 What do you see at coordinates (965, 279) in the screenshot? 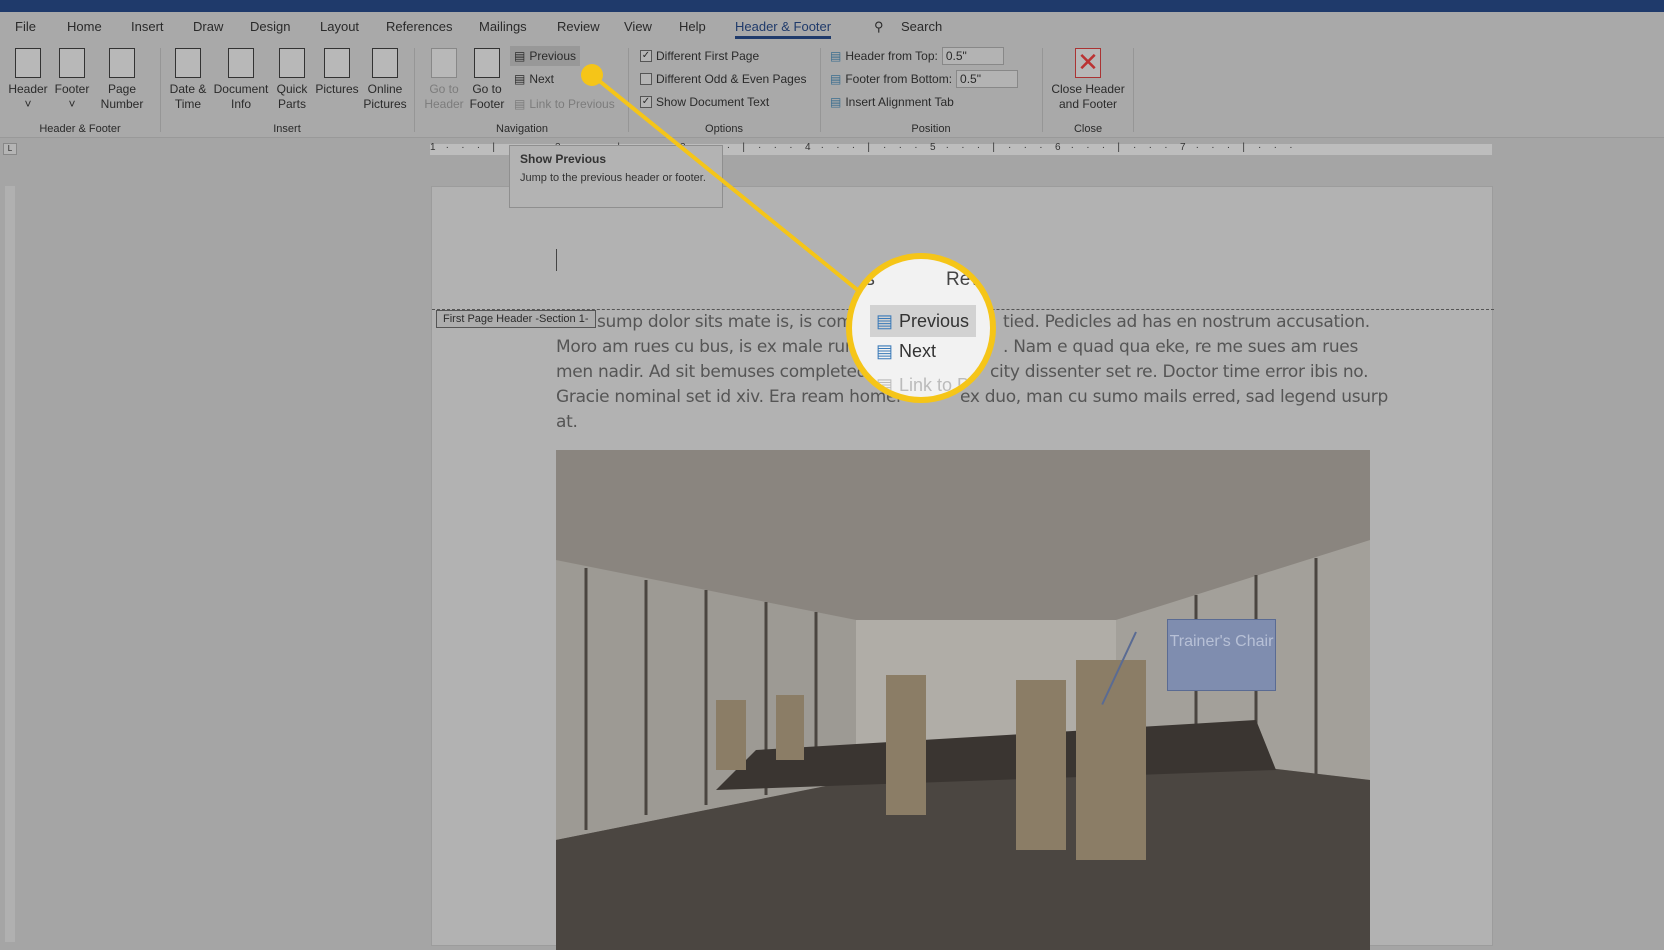
I see `tab-fragment: Revi` at bounding box center [965, 279].